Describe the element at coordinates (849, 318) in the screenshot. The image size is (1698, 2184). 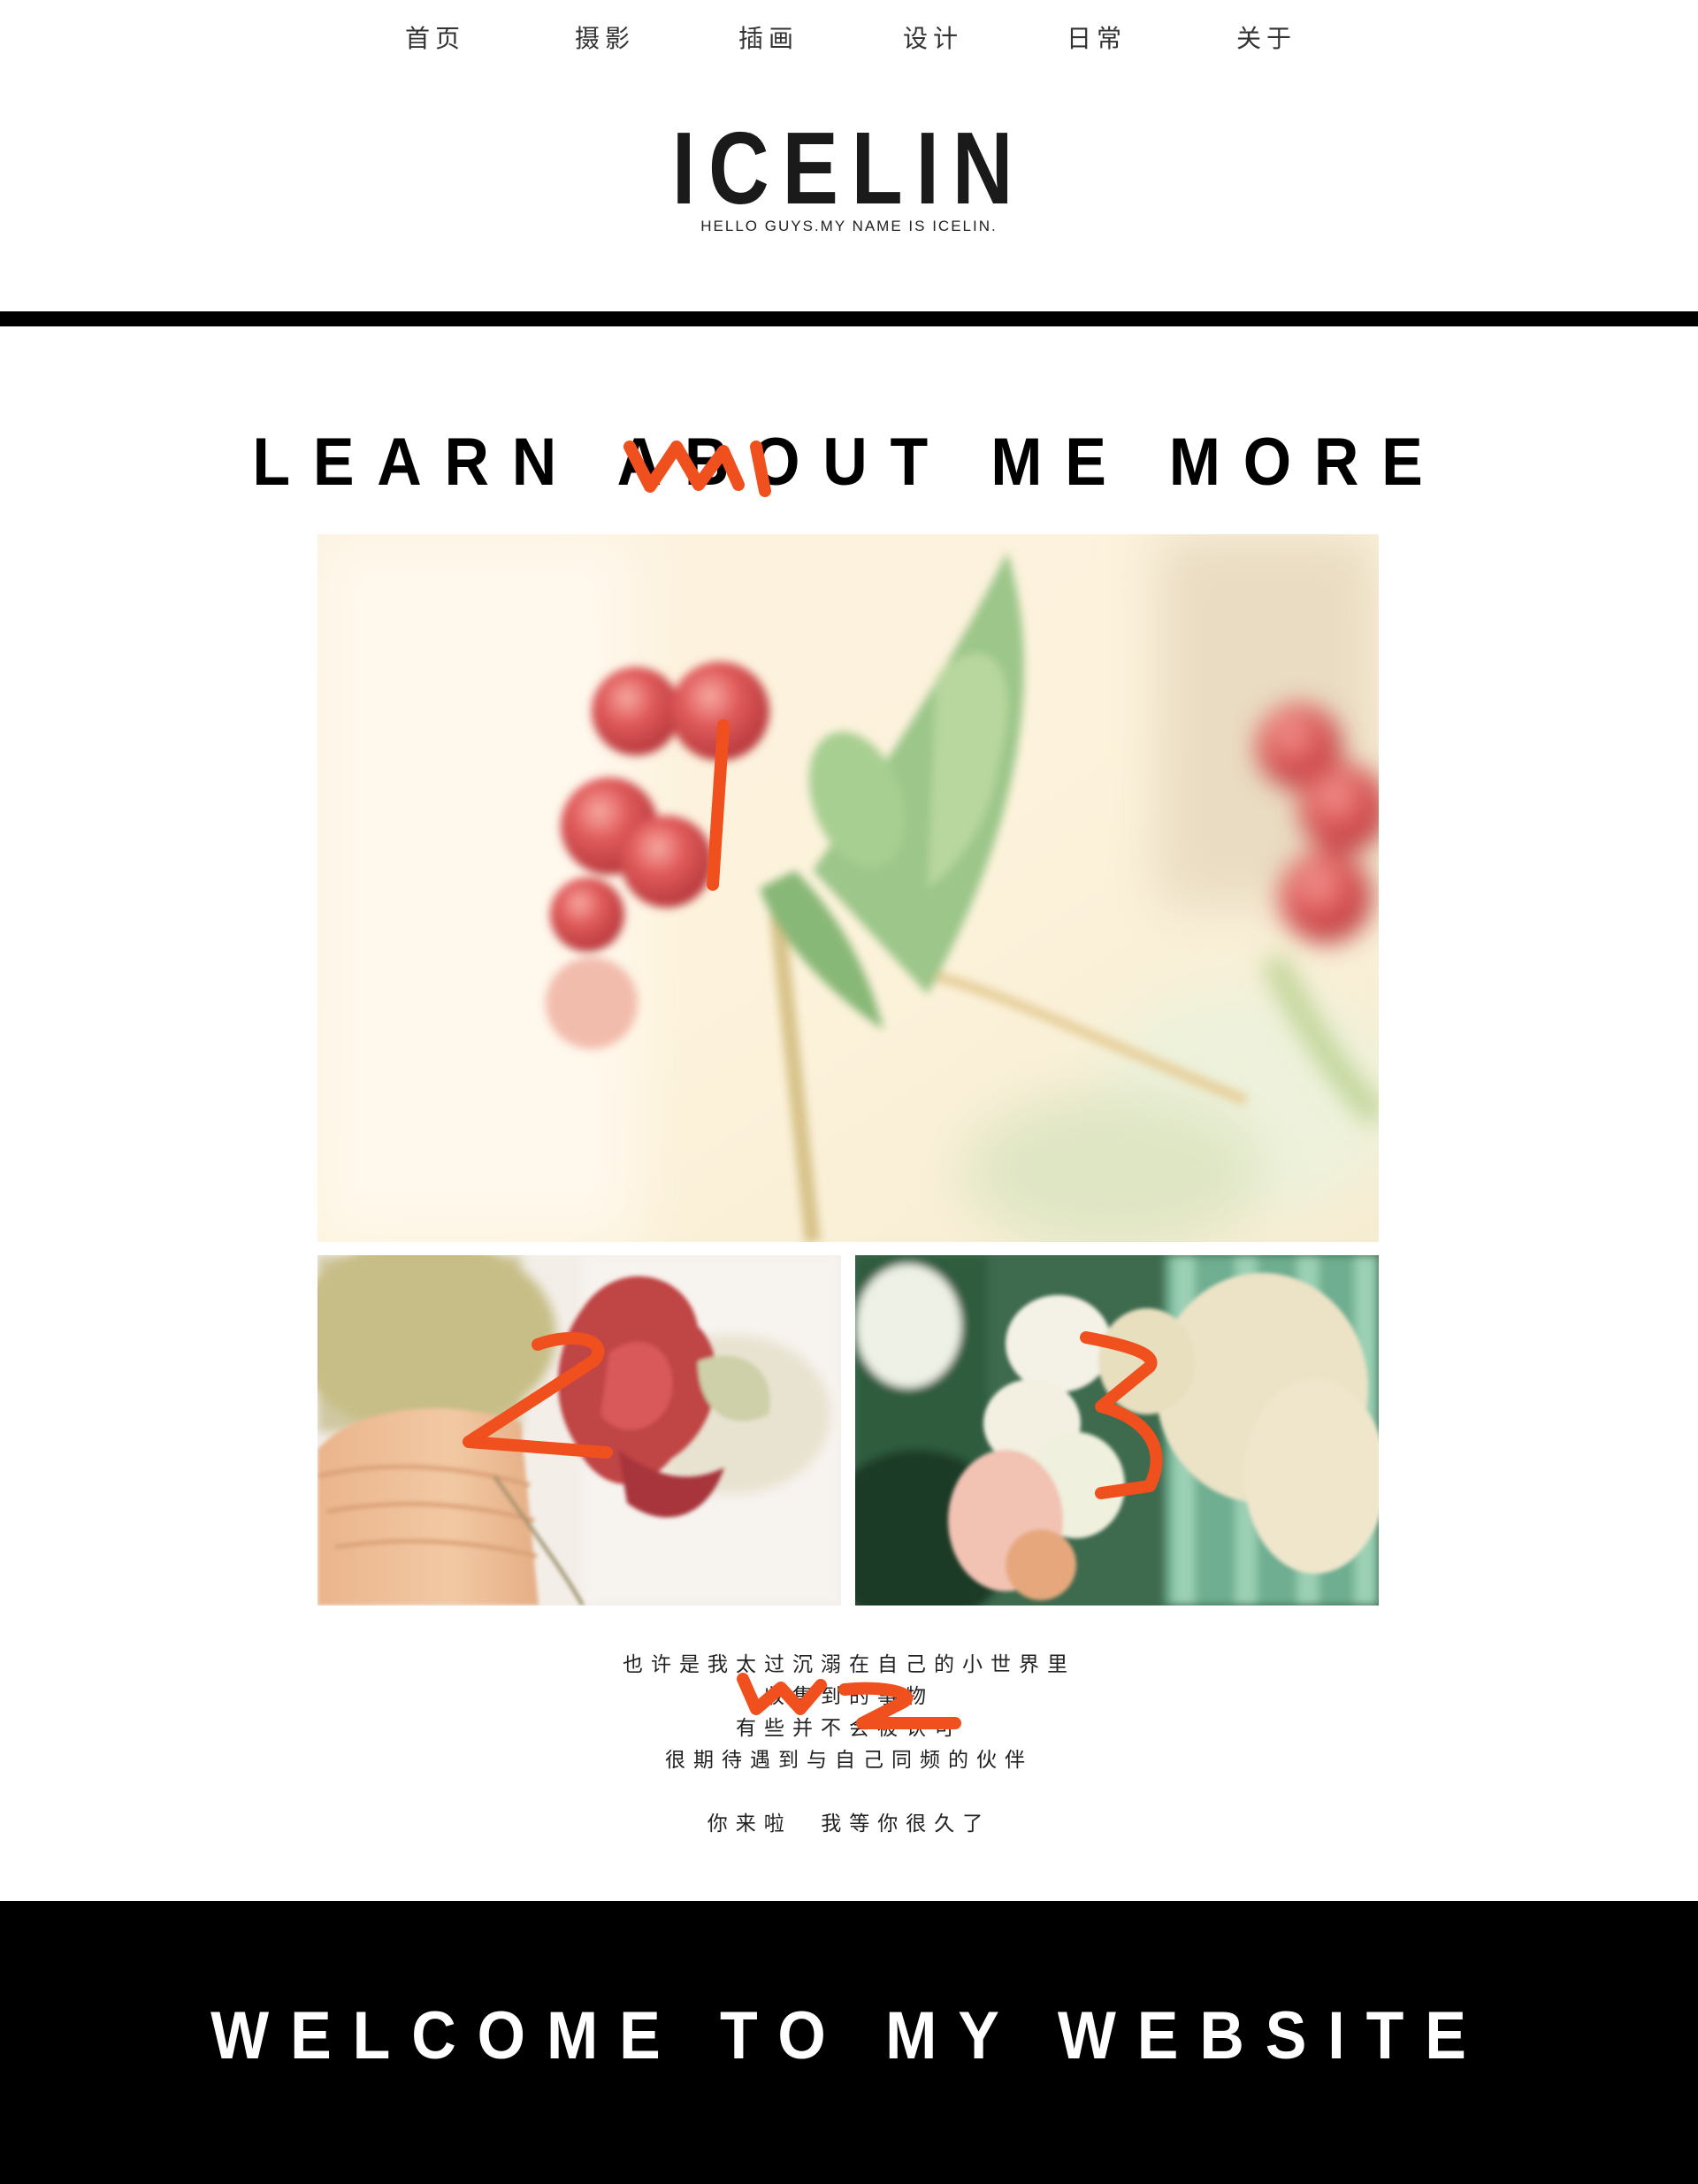
I see `header-divider` at that location.